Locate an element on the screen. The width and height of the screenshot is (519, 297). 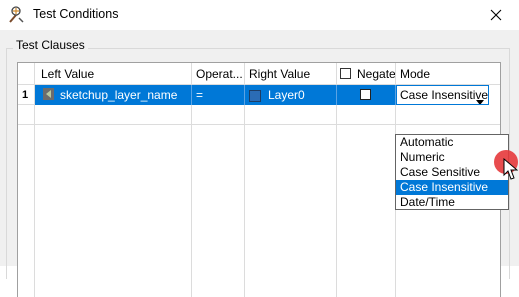
close-icon is located at coordinates (496, 15).